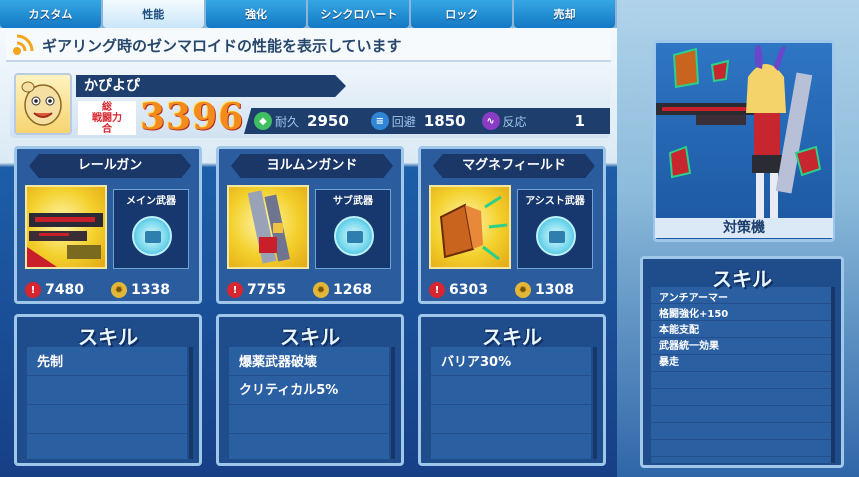 Image resolution: width=859 pixels, height=477 pixels. Describe the element at coordinates (514, 166) in the screenshot. I see `weapon-name: マグネフィールド` at that location.